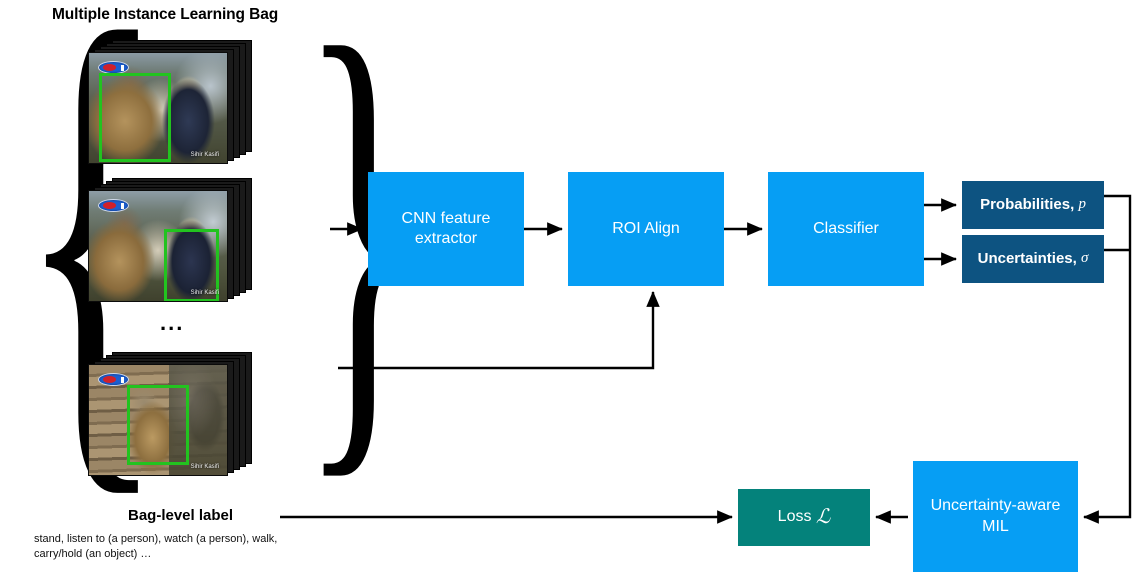 The width and height of the screenshot is (1139, 581). I want to click on node-cnn-feature-extractor: CNN feature extractor, so click(446, 229).